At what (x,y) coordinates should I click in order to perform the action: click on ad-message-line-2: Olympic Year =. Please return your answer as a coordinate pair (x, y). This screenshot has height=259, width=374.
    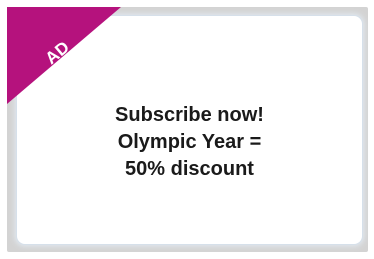
    Looking at the image, I should click on (189, 142).